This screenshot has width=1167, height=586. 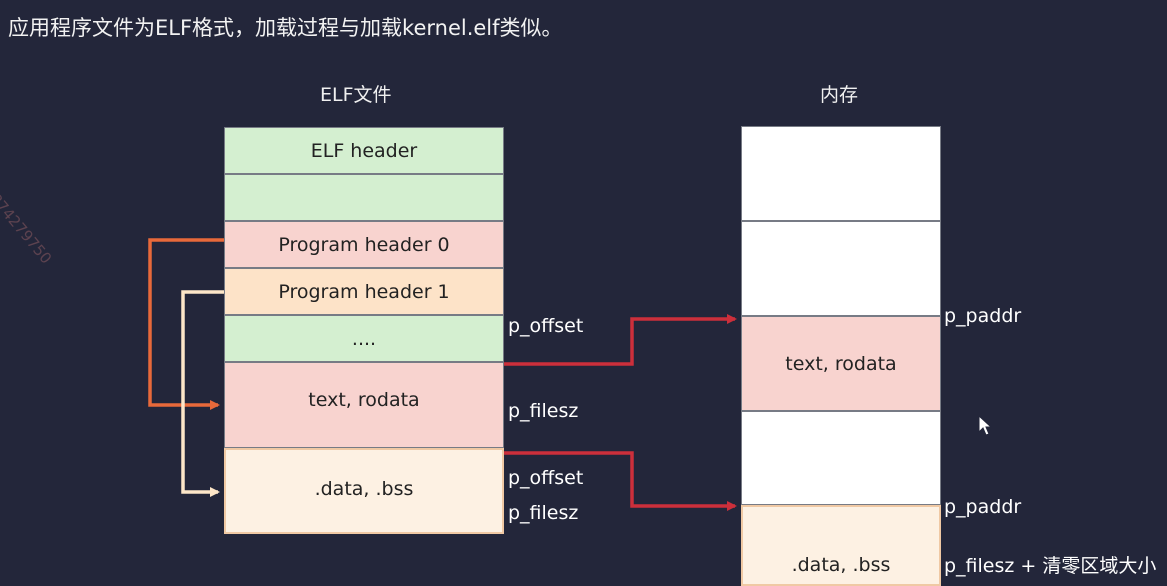 I want to click on mouse-cursor-icon, so click(x=985, y=425).